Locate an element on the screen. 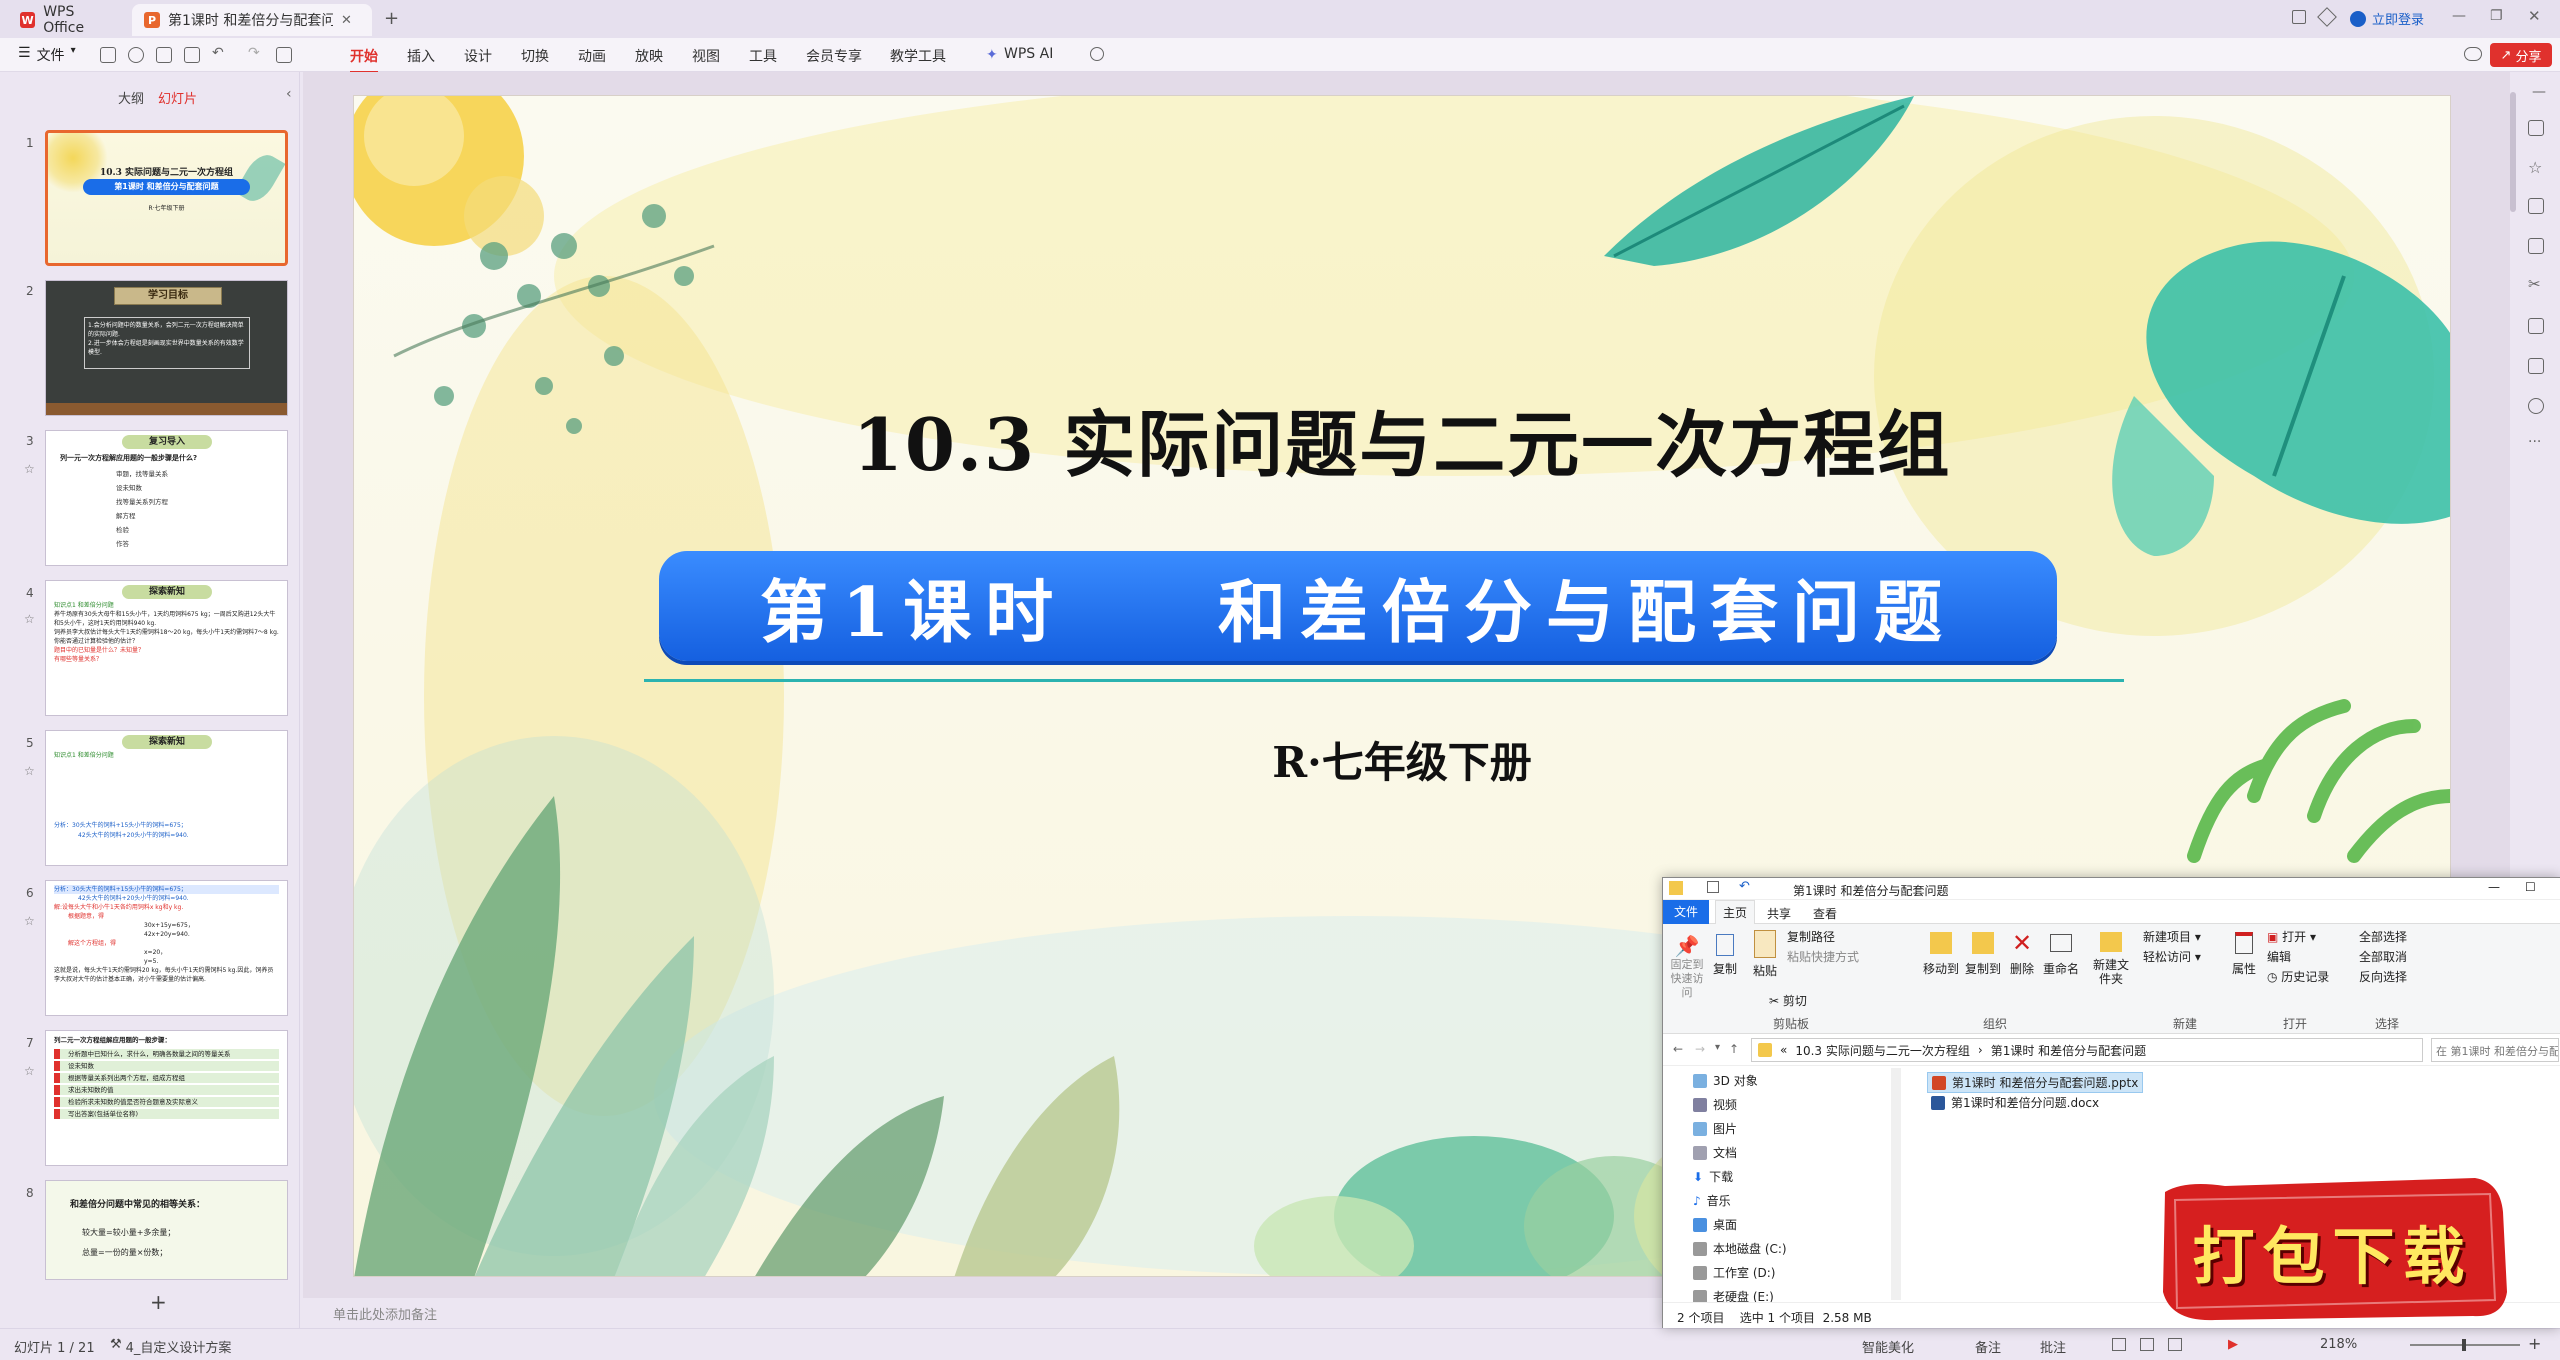 Image resolution: width=2560 pixels, height=1360 pixels. save-icon is located at coordinates (108, 55).